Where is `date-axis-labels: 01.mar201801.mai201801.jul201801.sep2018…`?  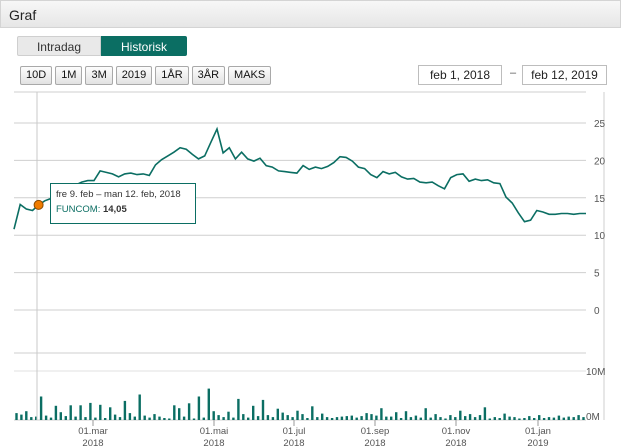 date-axis-labels: 01.mar201801.mai201801.jul201801.sep2018… is located at coordinates (314, 434).